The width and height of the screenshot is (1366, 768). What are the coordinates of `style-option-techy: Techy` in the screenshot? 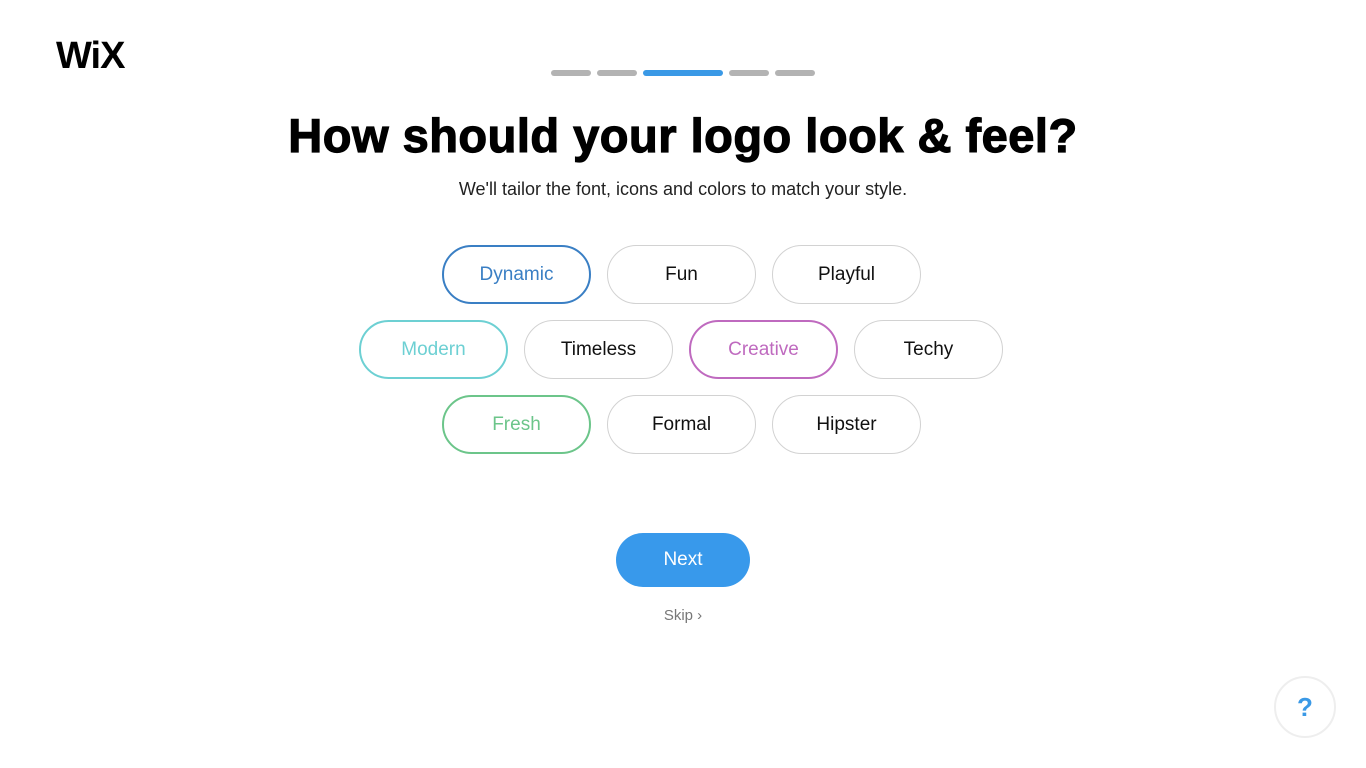 It's located at (928, 349).